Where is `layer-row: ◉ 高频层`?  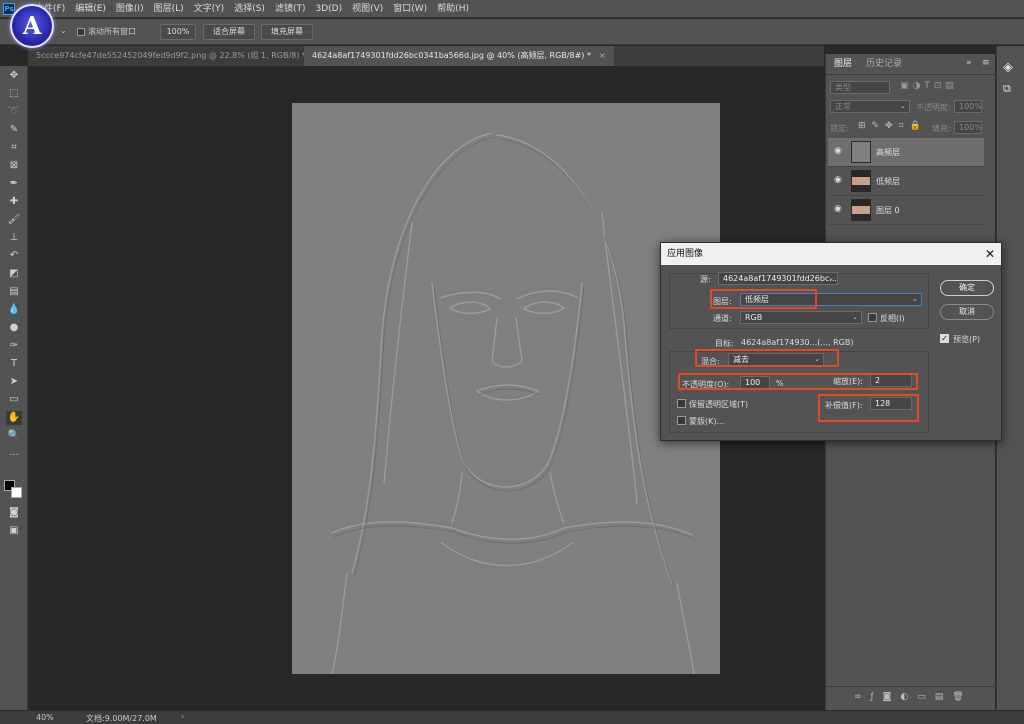 layer-row: ◉ 高频层 is located at coordinates (906, 152).